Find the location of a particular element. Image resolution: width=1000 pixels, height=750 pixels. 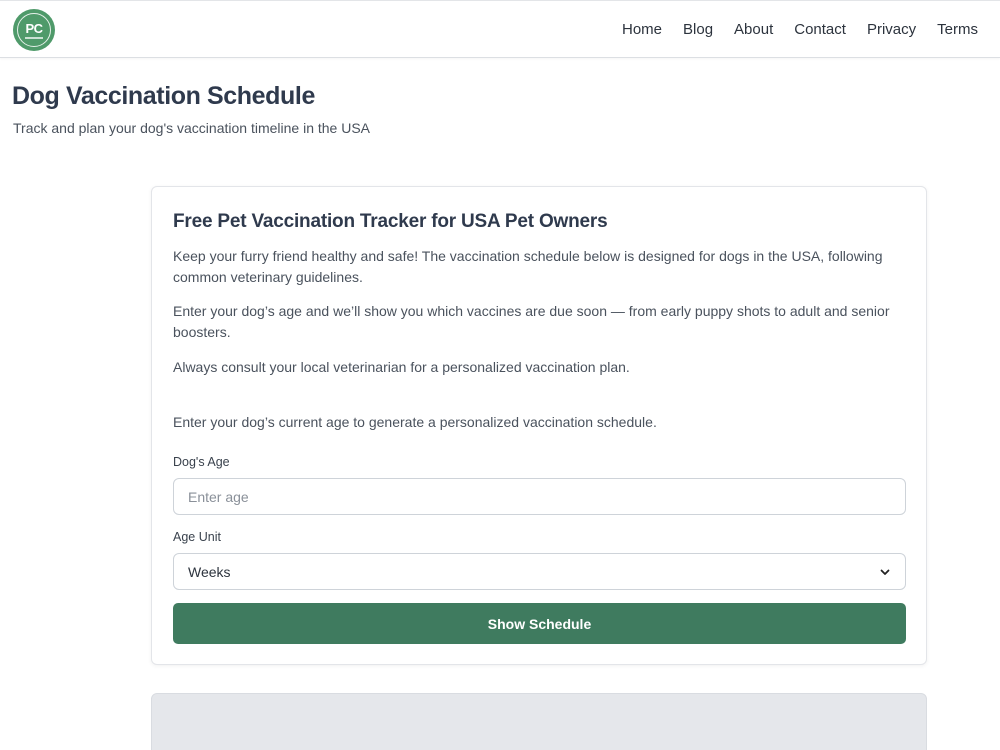

age-input is located at coordinates (539, 496).